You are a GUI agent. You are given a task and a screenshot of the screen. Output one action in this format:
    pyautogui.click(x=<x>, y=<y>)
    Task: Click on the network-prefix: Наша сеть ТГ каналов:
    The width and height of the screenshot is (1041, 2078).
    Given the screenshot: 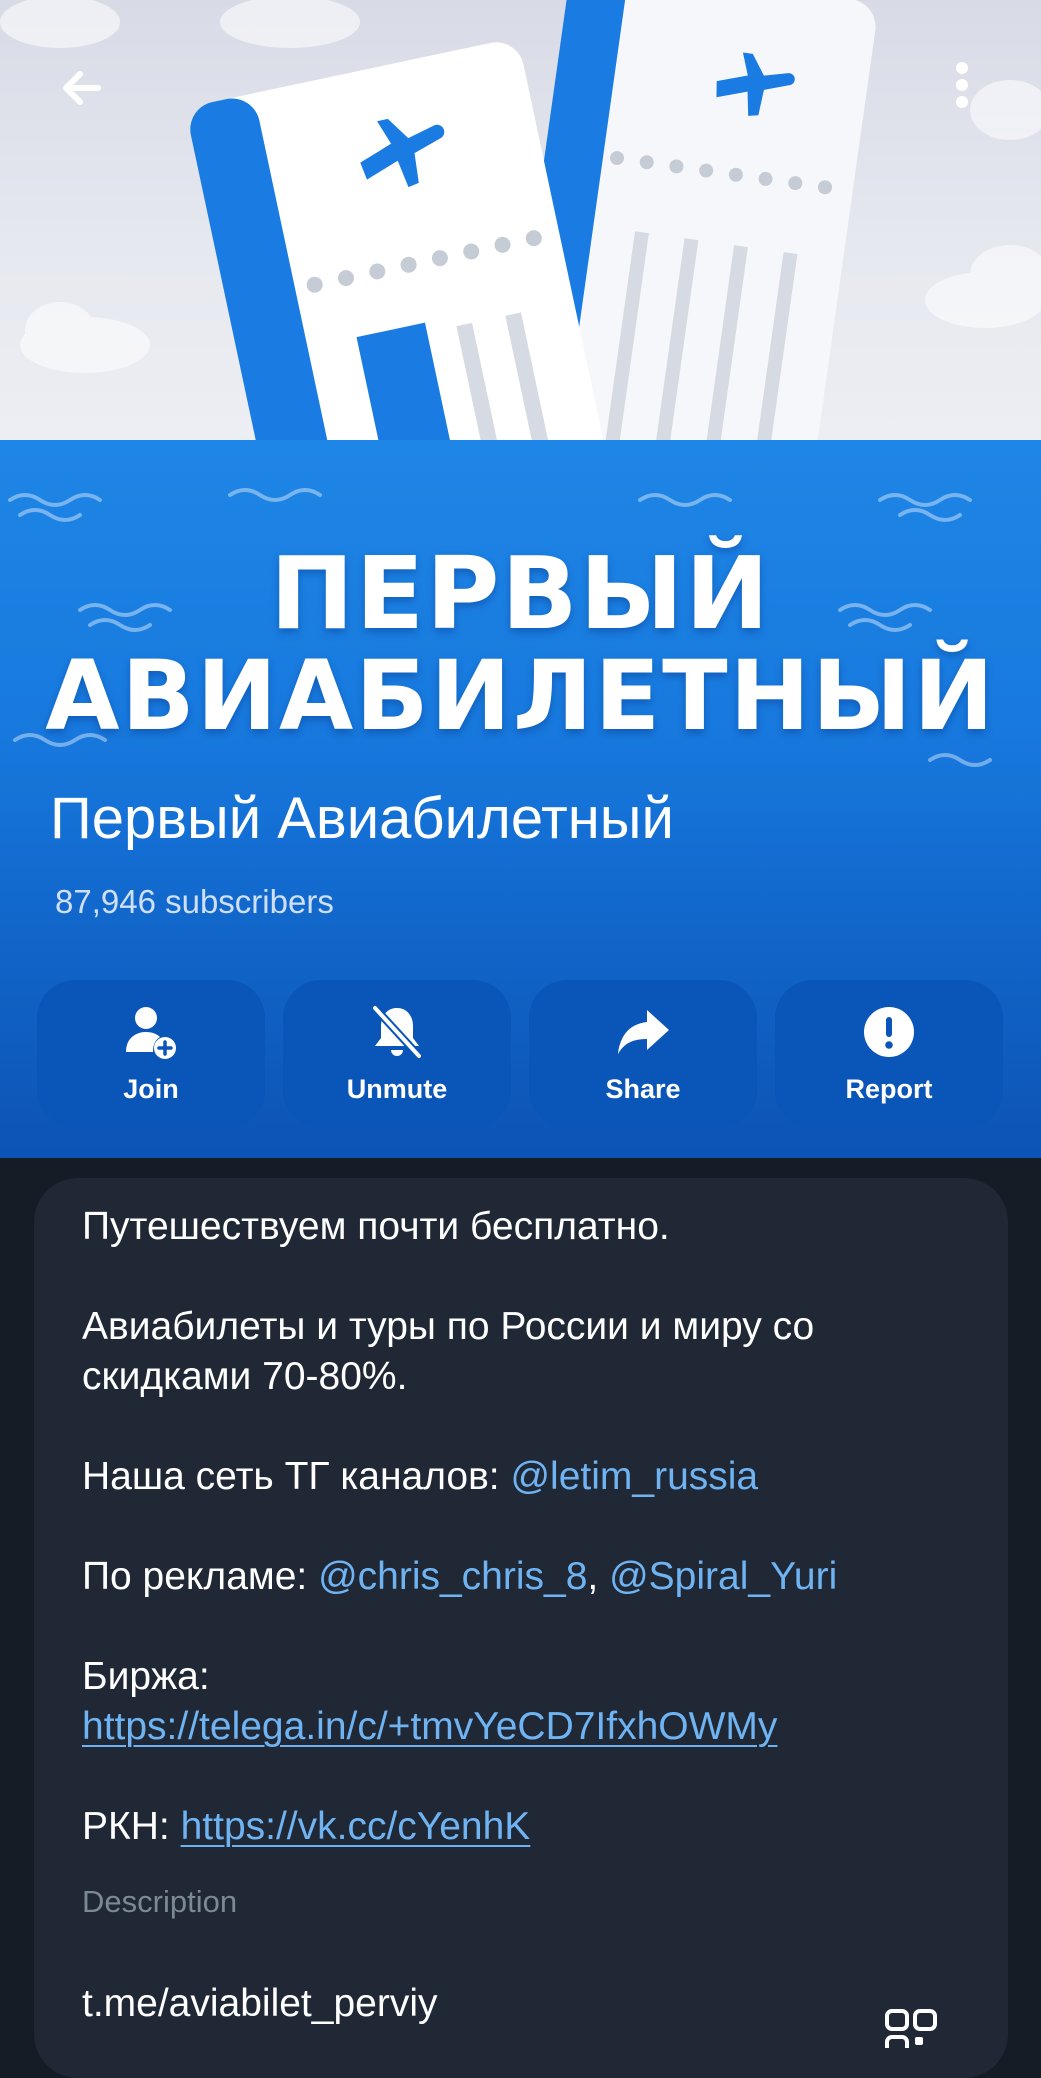 What is the action you would take?
    pyautogui.click(x=296, y=1476)
    